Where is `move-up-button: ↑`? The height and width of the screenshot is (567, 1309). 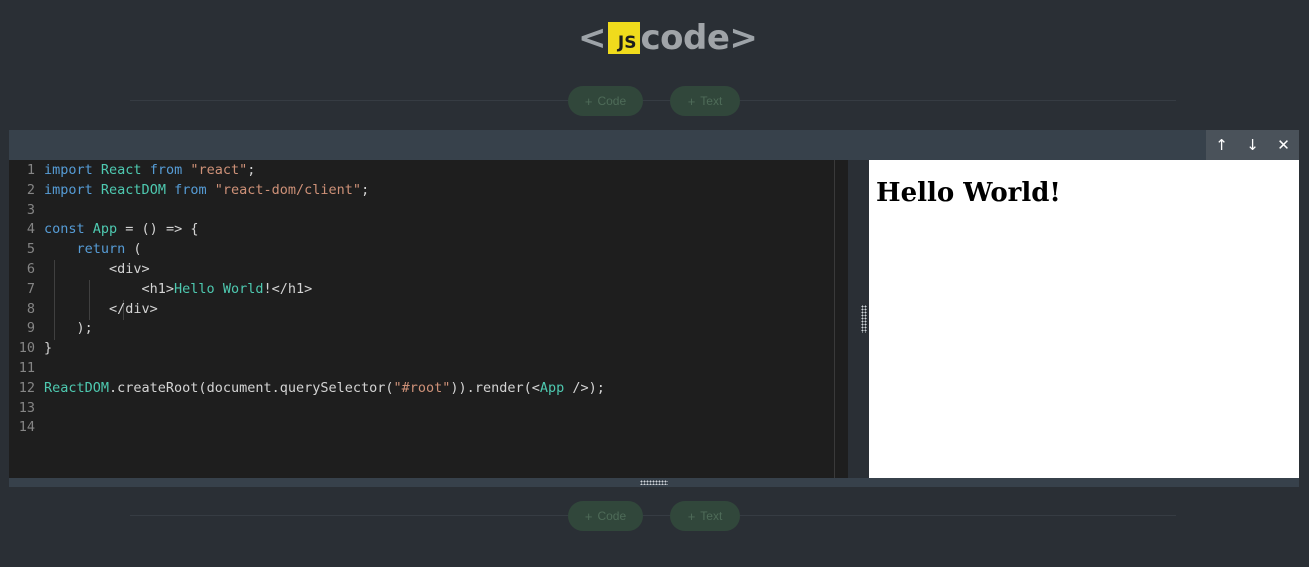
move-up-button: ↑ is located at coordinates (1221, 145).